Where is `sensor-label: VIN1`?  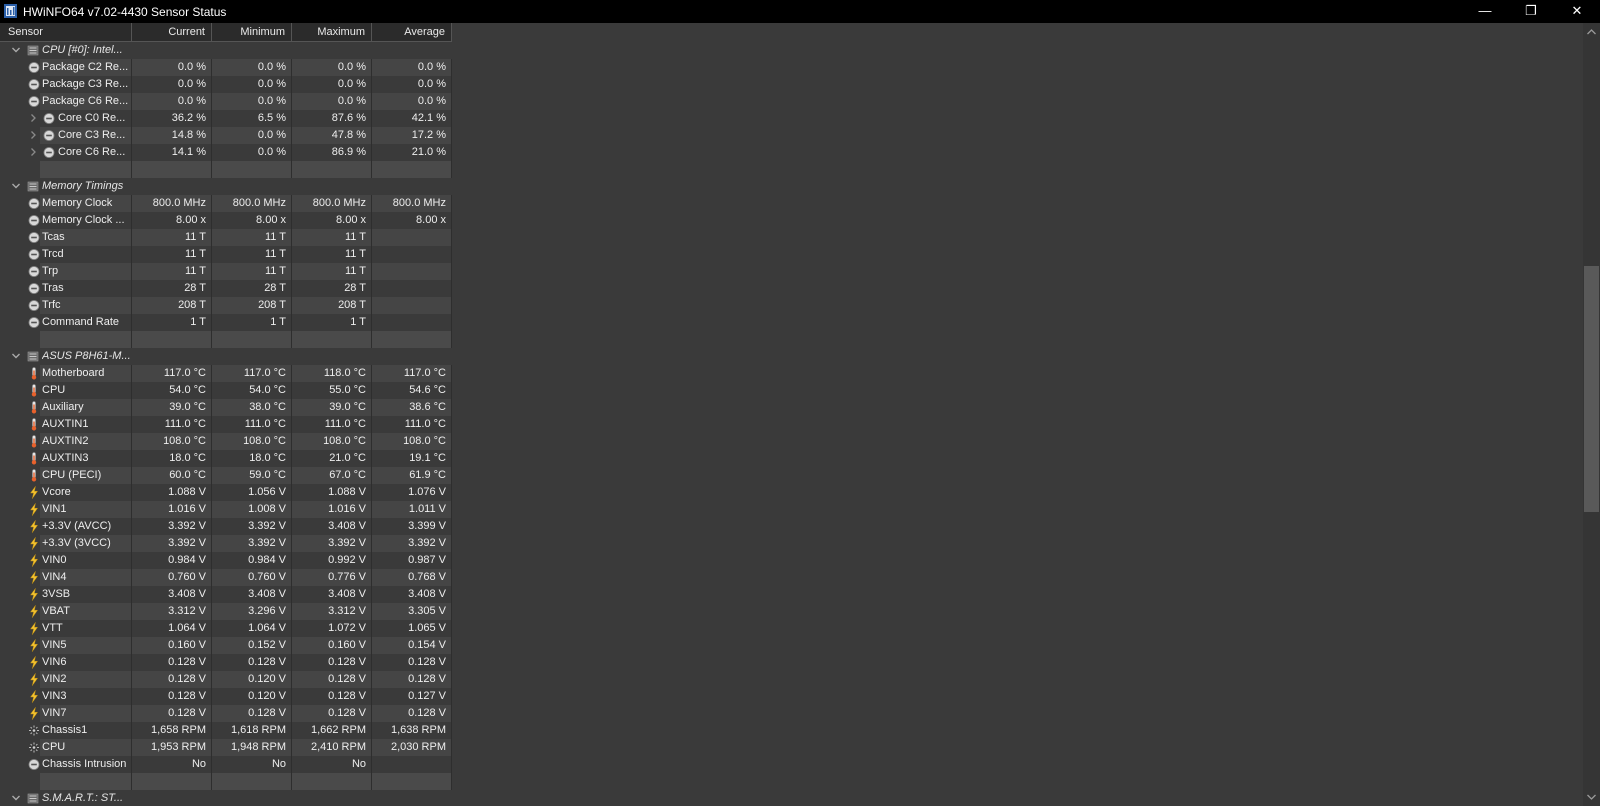
sensor-label: VIN1 is located at coordinates (54, 509).